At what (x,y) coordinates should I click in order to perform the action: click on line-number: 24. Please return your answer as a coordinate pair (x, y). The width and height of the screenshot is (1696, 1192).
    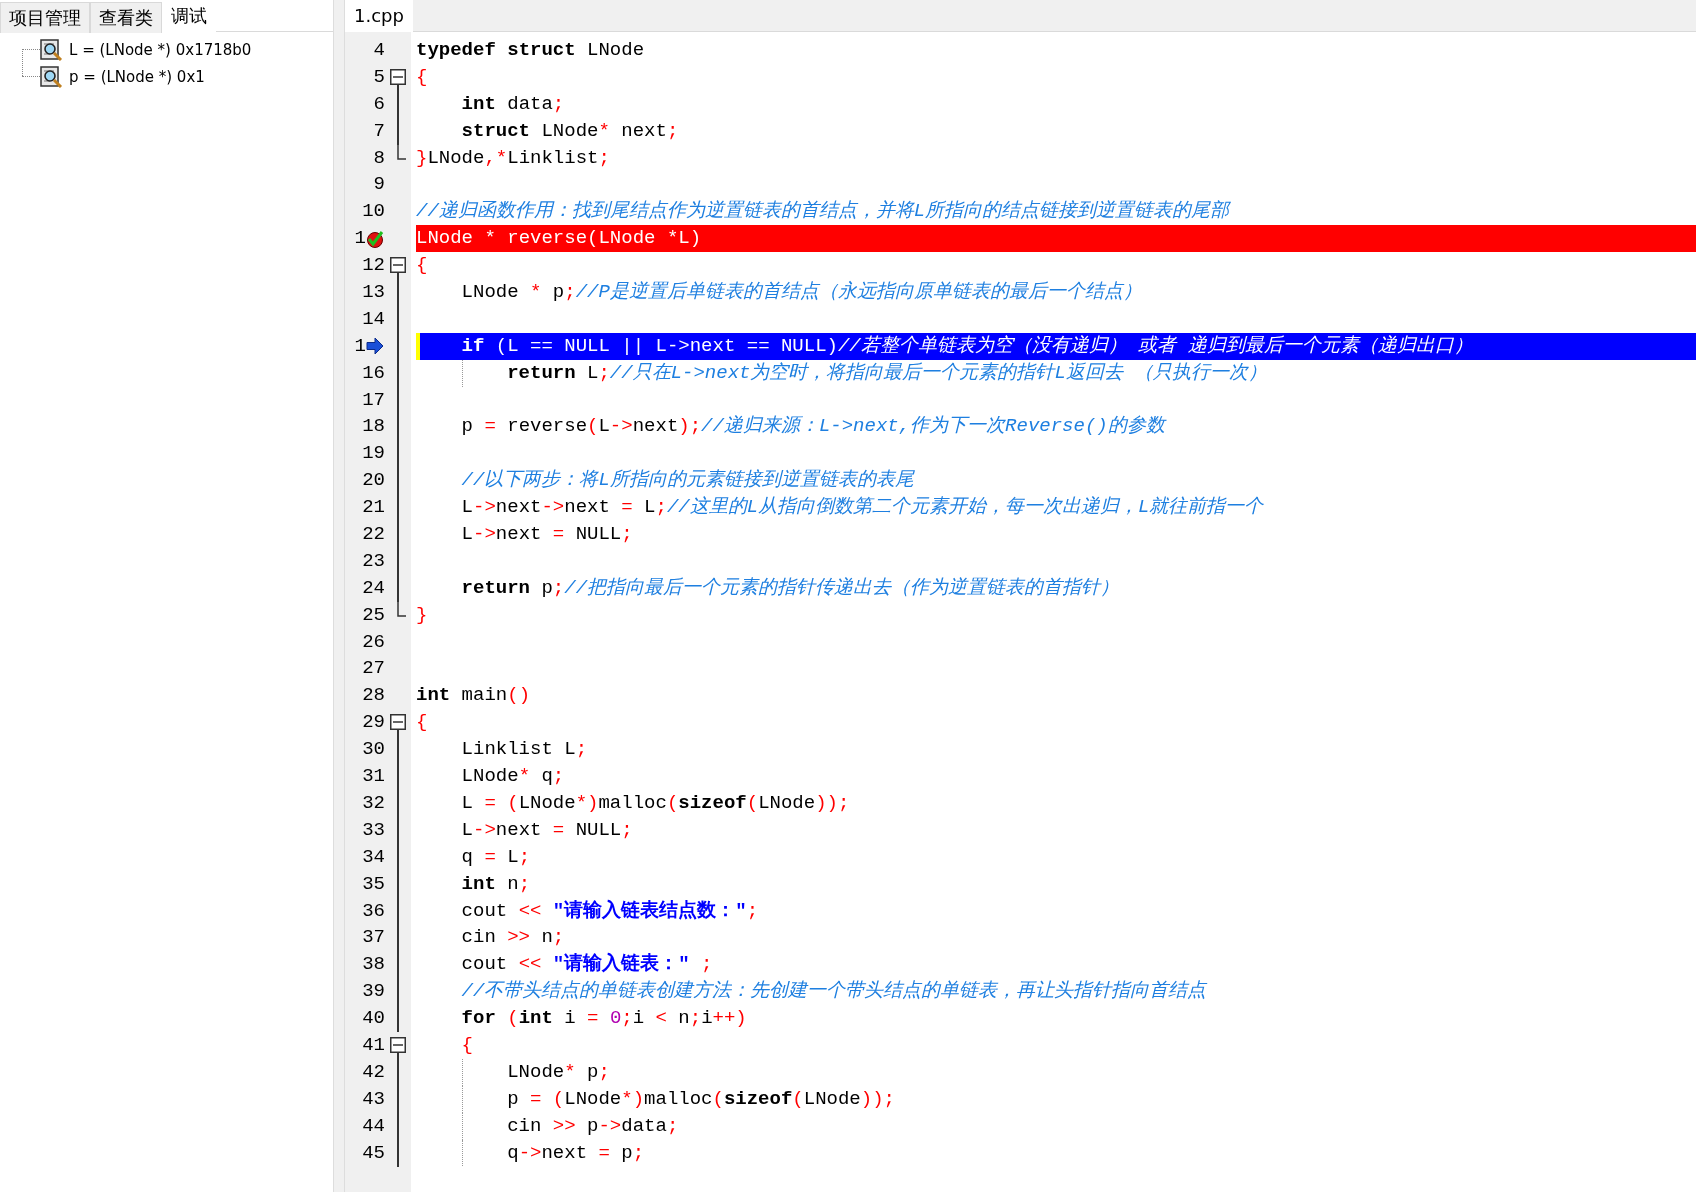
    Looking at the image, I should click on (373, 588).